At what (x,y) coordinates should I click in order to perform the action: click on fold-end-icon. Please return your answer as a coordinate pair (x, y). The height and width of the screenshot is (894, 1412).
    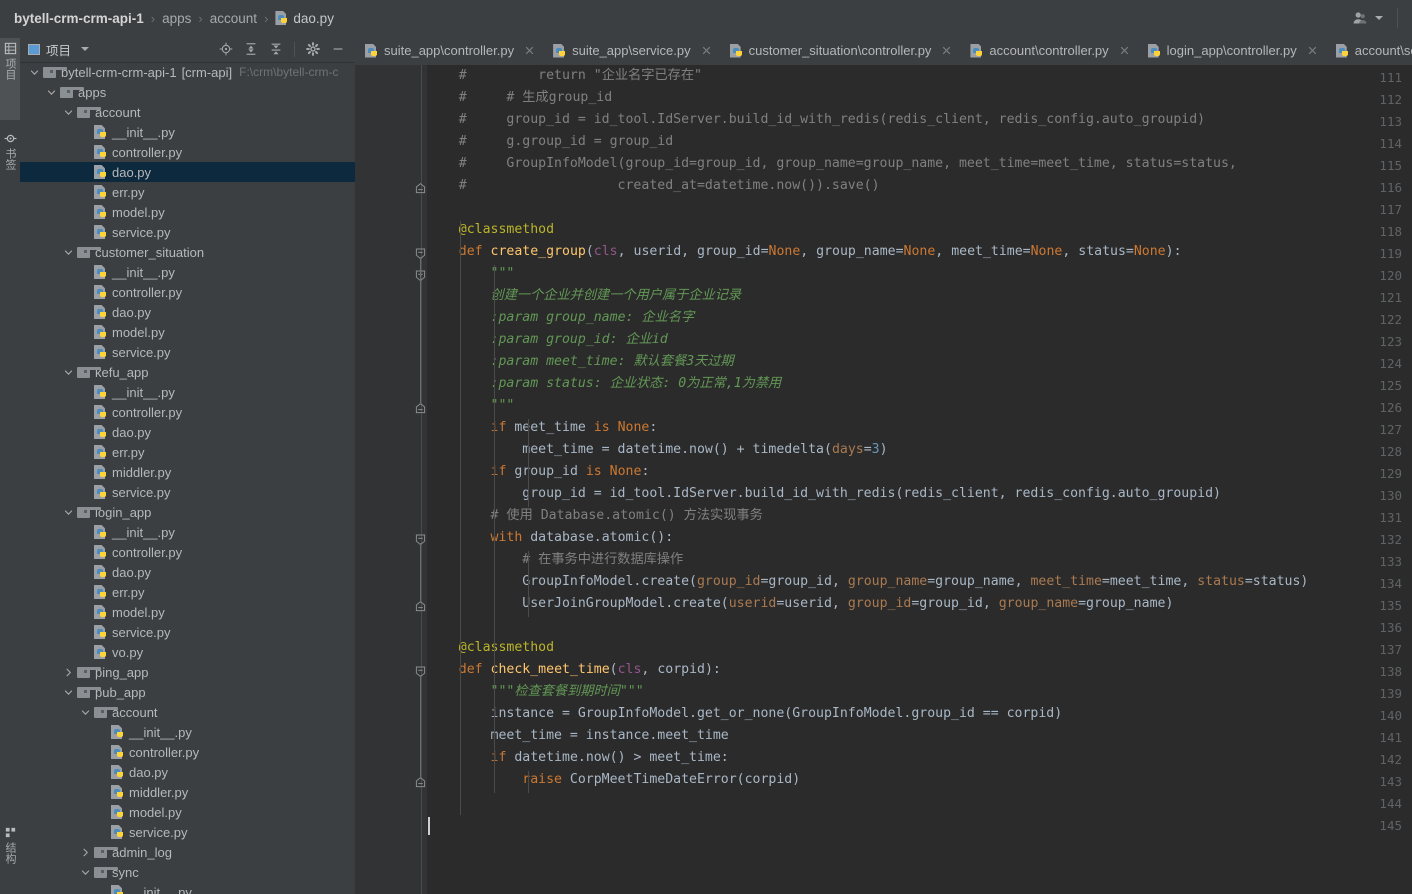
    Looking at the image, I should click on (420, 188).